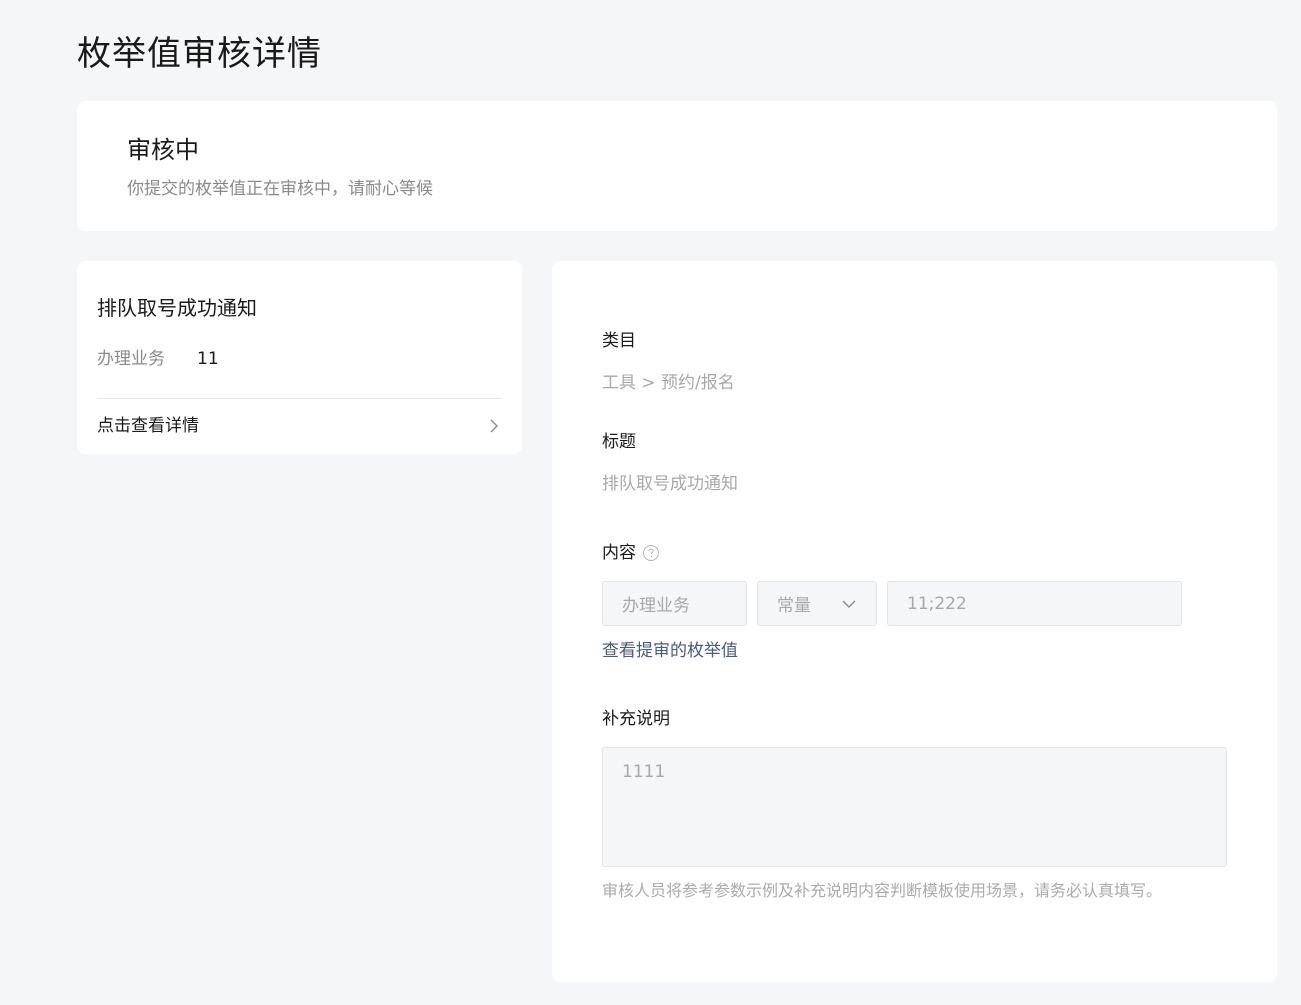  Describe the element at coordinates (619, 553) in the screenshot. I see `content-label: 内容` at that location.